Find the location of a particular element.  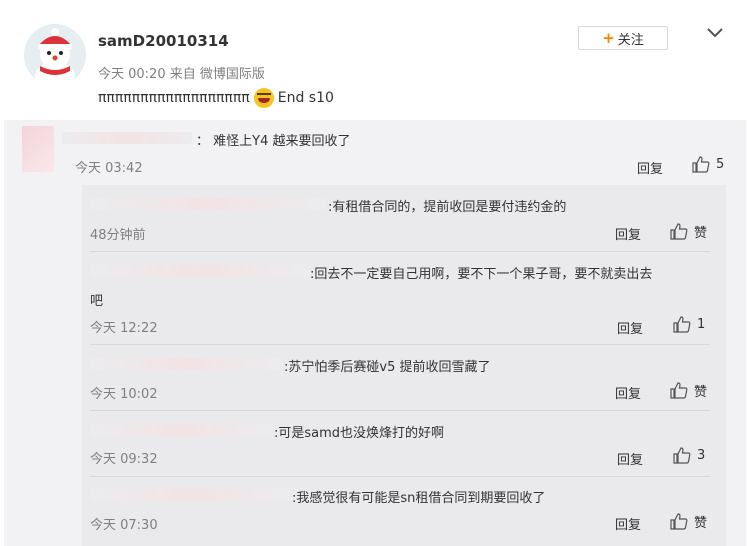

comment-like-count: 5 is located at coordinates (720, 164).